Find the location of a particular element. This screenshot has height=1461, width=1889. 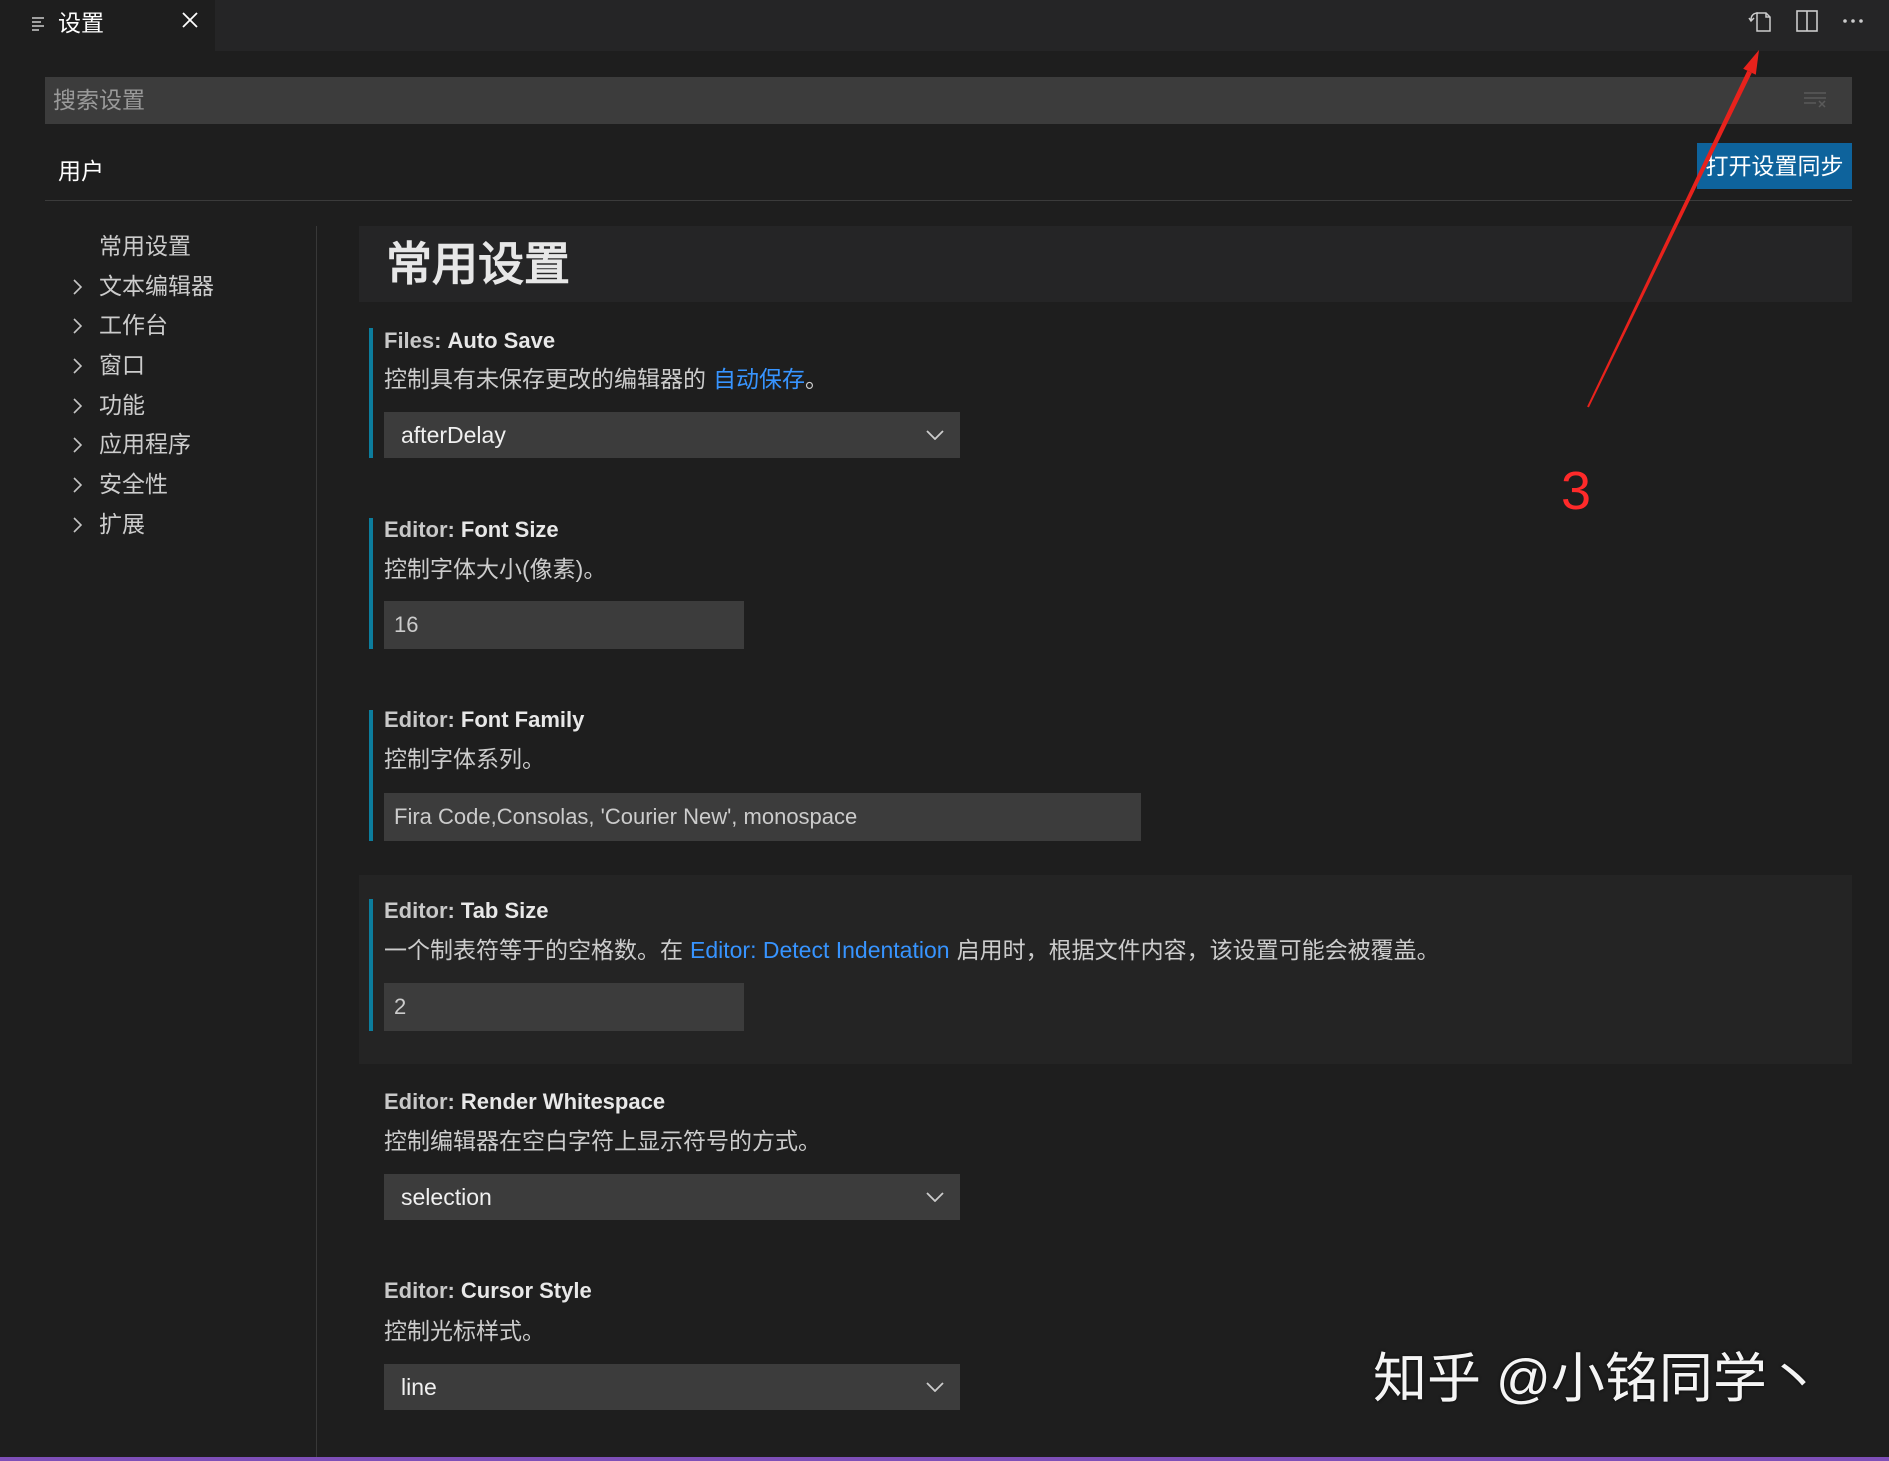

section-title: 常用设置 is located at coordinates (478, 264).